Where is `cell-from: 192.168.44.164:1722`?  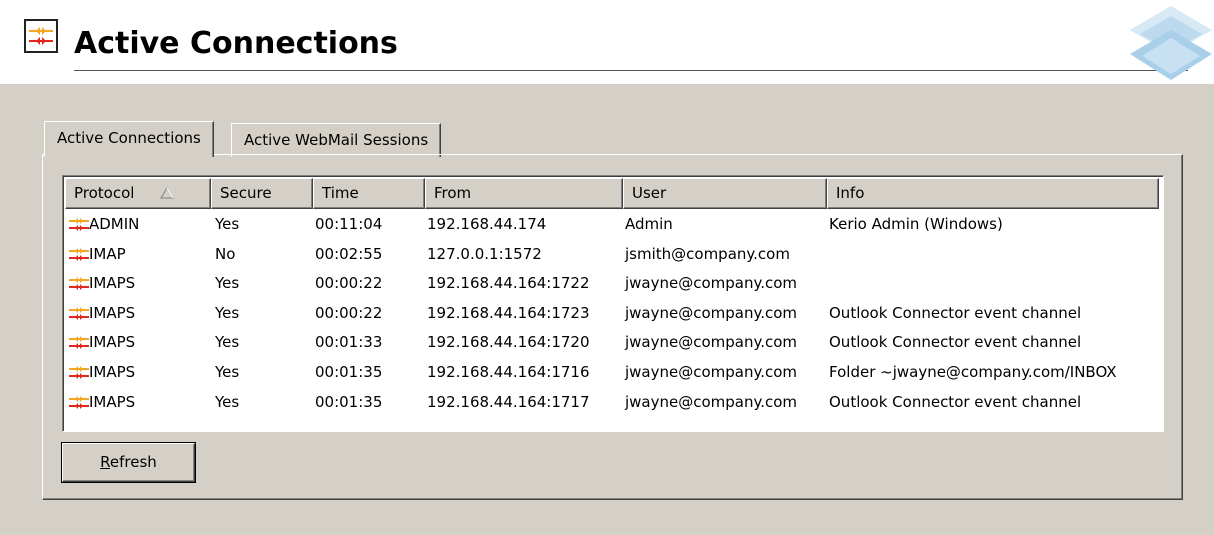 cell-from: 192.168.44.164:1722 is located at coordinates (508, 283).